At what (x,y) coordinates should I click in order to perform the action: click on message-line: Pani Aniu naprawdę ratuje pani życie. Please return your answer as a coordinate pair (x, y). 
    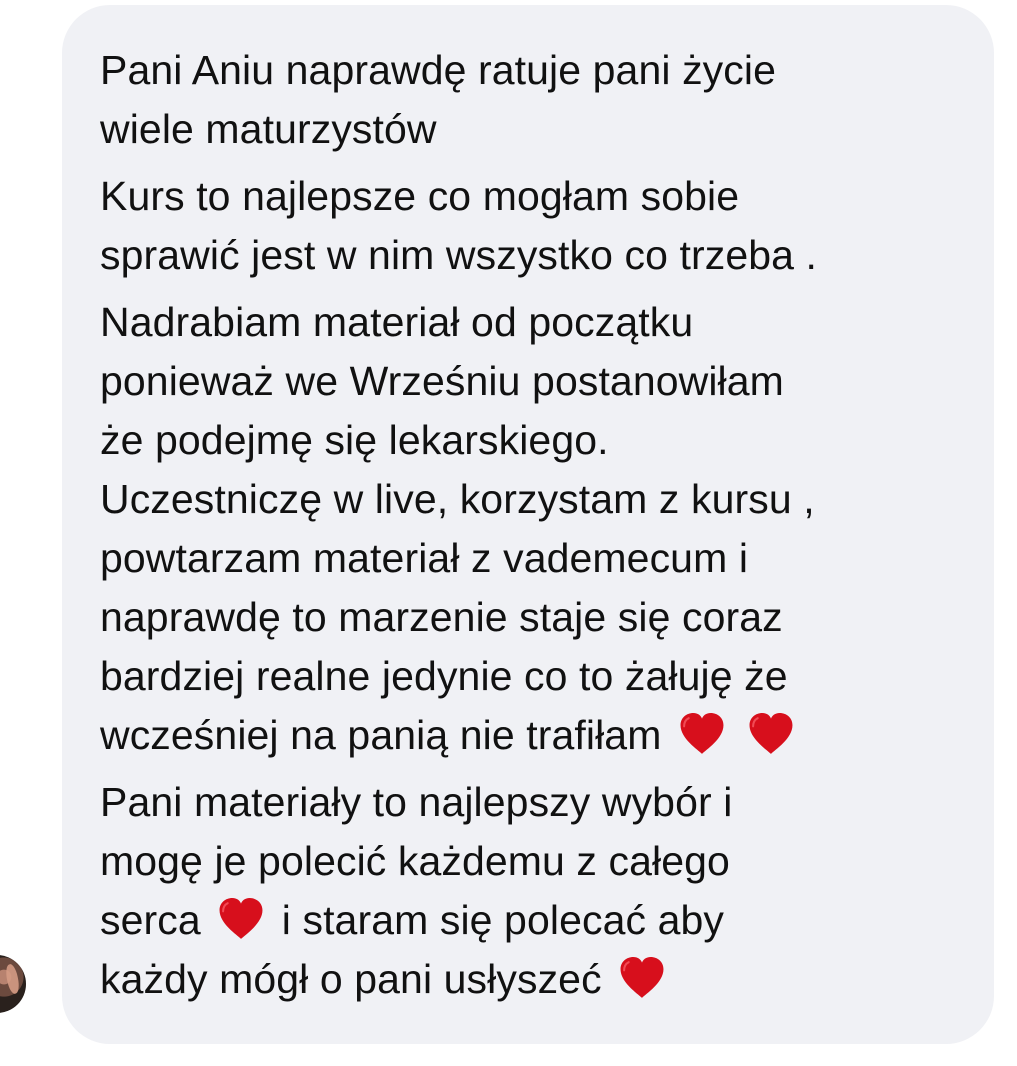
    Looking at the image, I should click on (438, 70).